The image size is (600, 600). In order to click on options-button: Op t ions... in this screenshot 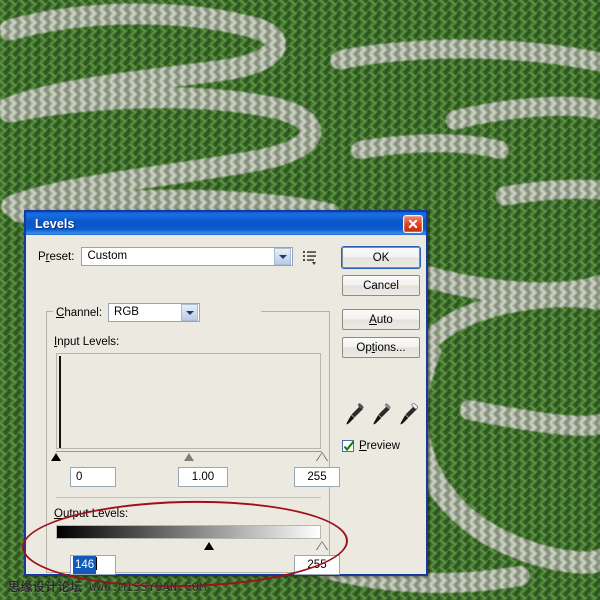, I will do `click(381, 347)`.